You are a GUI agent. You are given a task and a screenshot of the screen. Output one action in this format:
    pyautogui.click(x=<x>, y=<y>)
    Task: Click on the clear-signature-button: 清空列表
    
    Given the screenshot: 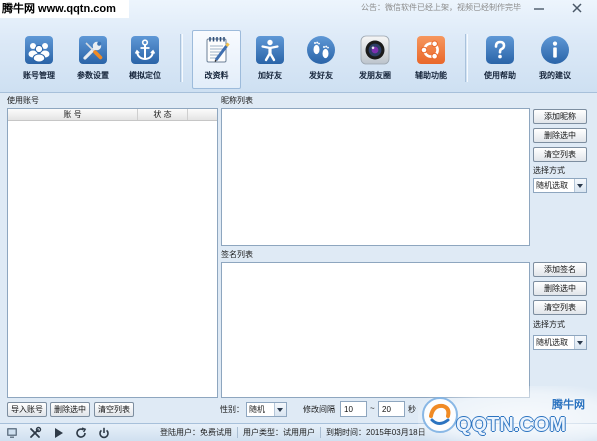 What is the action you would take?
    pyautogui.click(x=560, y=307)
    